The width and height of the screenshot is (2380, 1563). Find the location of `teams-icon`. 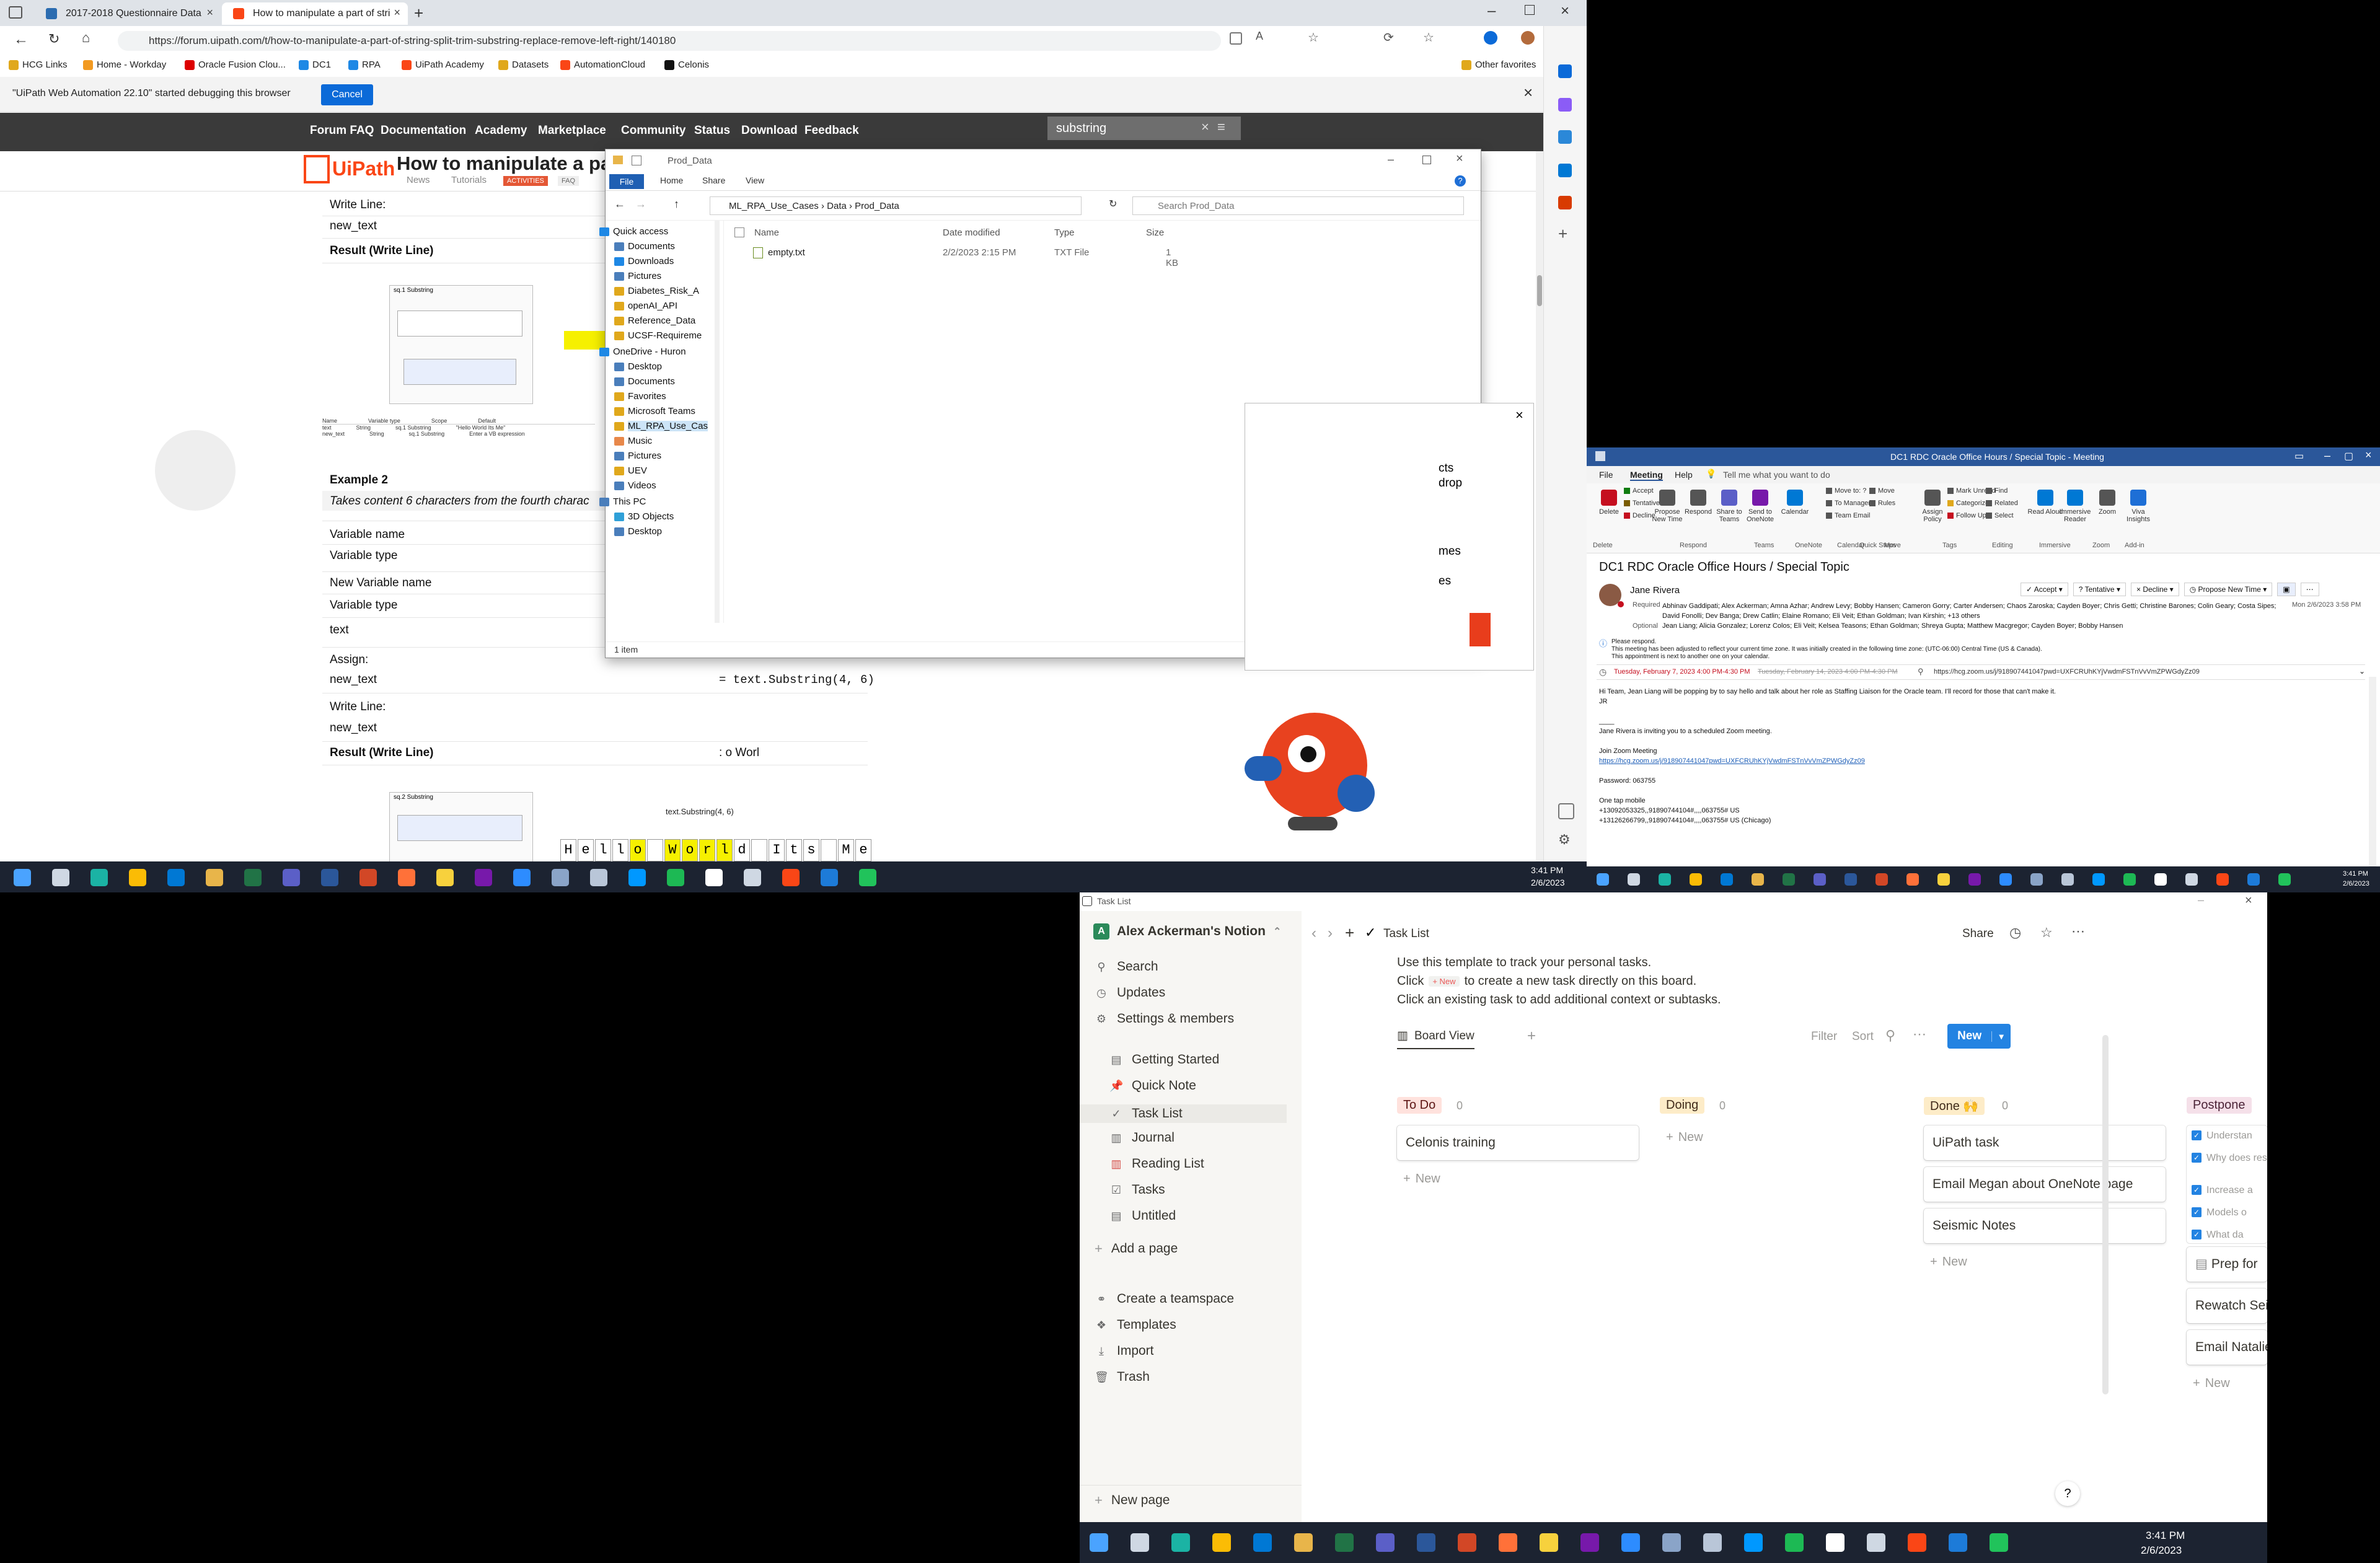

teams-icon is located at coordinates (291, 877).